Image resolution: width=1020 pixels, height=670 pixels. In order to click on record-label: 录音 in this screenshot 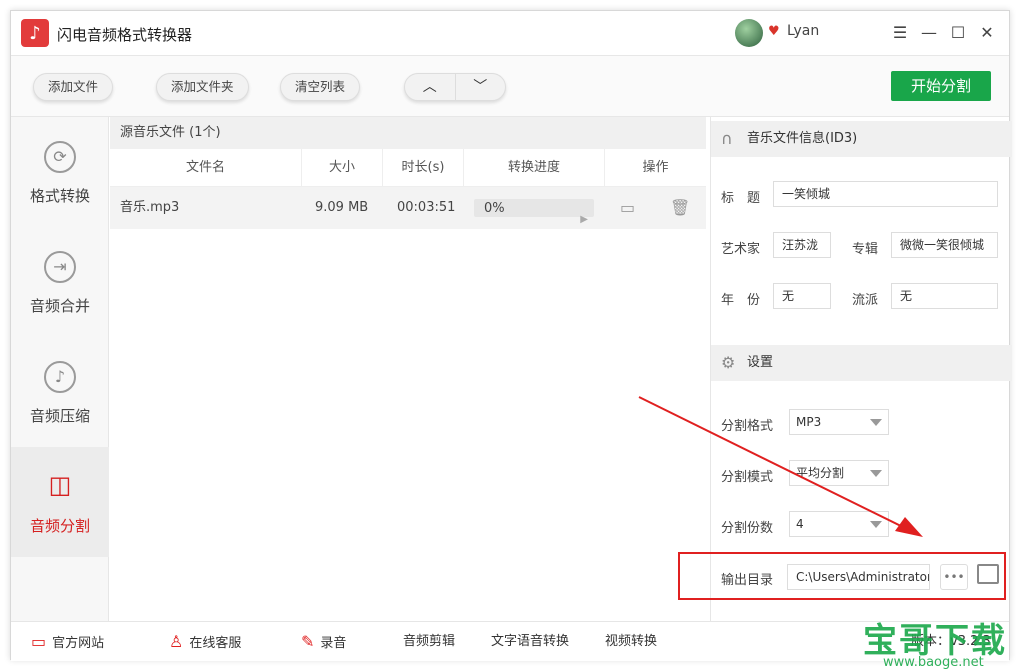, I will do `click(333, 643)`.